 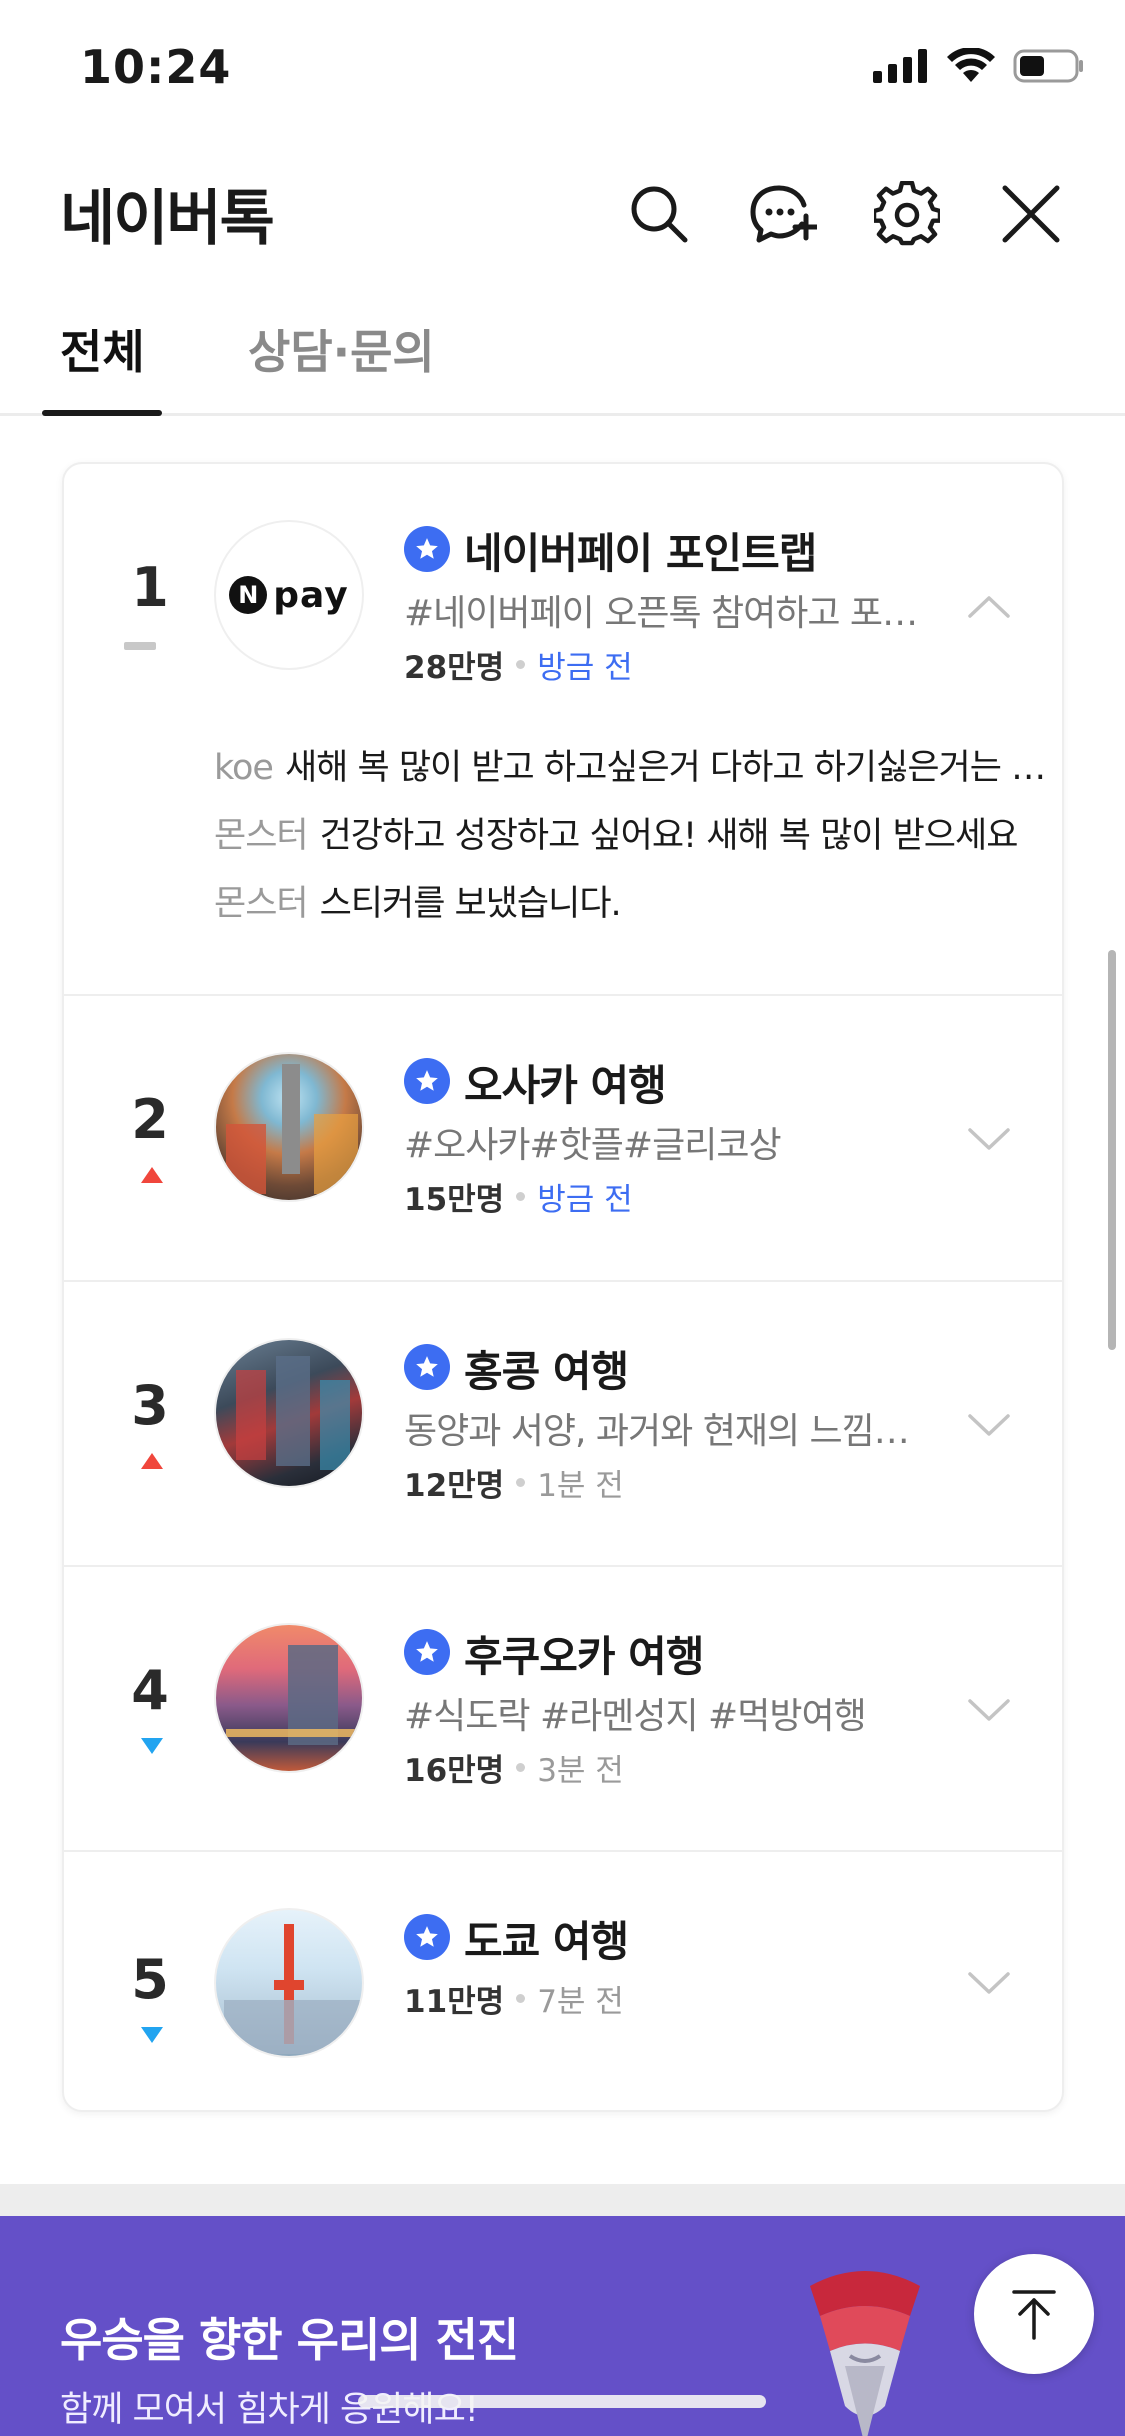 What do you see at coordinates (454, 668) in the screenshot?
I see `member-count: 28만명` at bounding box center [454, 668].